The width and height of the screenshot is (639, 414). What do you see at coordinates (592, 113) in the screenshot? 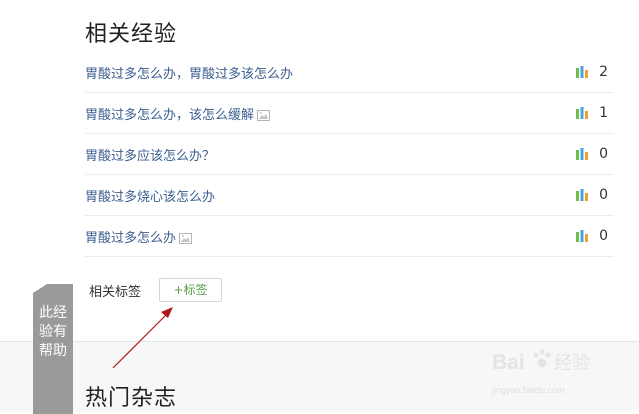
I see `view-stats: 1` at bounding box center [592, 113].